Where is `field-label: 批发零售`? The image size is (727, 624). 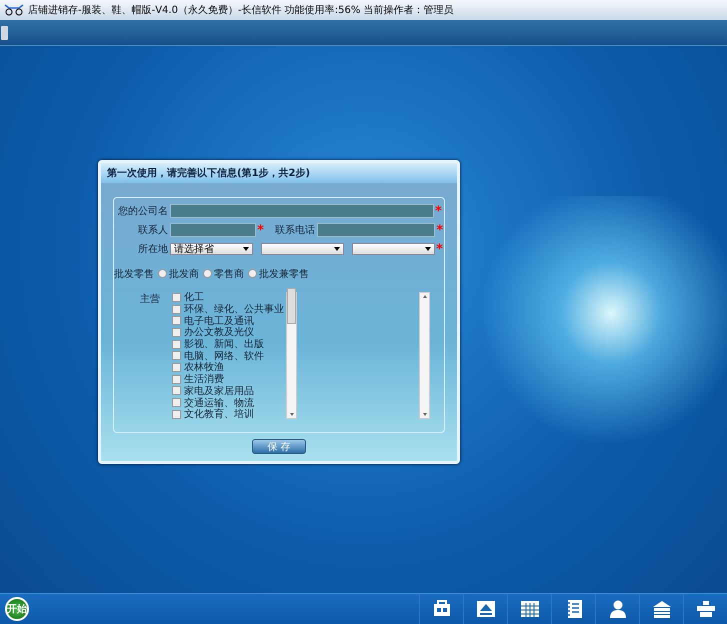 field-label: 批发零售 is located at coordinates (134, 274).